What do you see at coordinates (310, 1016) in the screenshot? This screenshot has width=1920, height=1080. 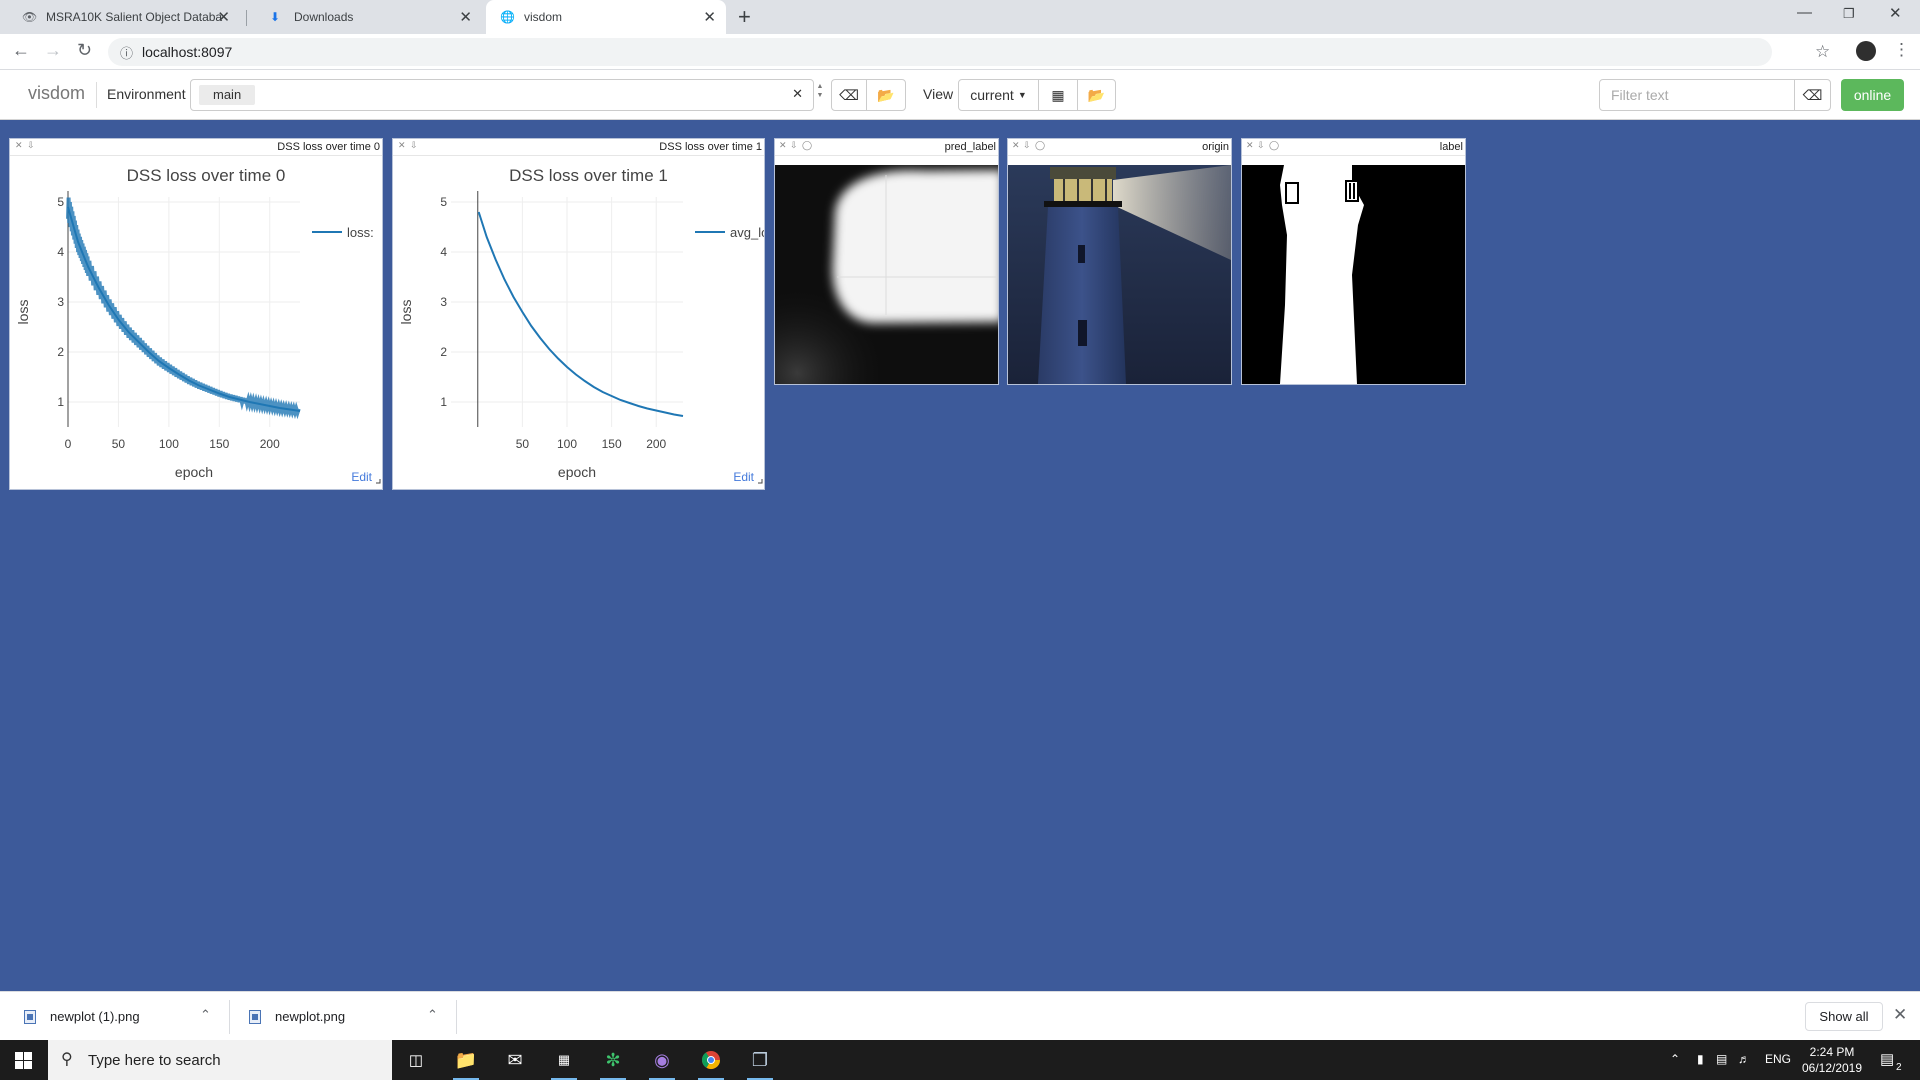 I see `download-filename: newplot.png` at bounding box center [310, 1016].